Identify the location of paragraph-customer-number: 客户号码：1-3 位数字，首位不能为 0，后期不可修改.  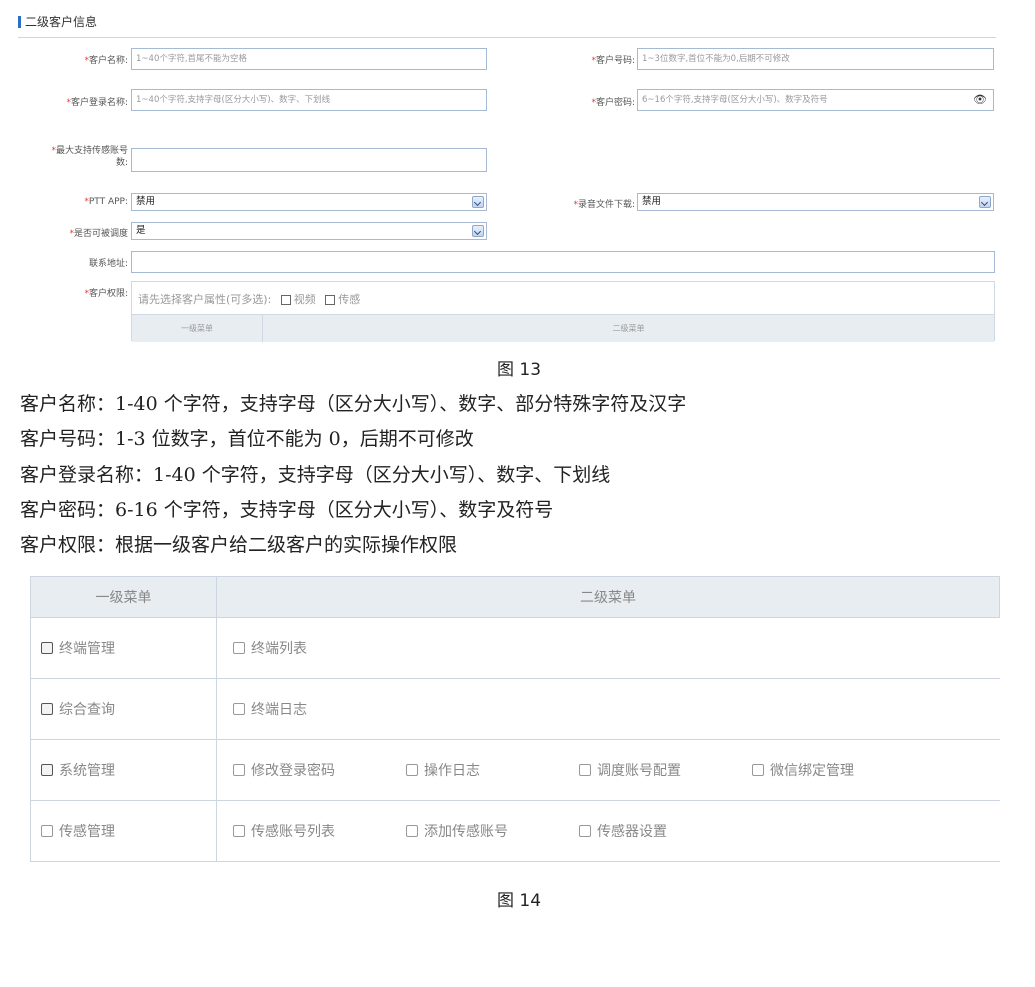
(247, 439).